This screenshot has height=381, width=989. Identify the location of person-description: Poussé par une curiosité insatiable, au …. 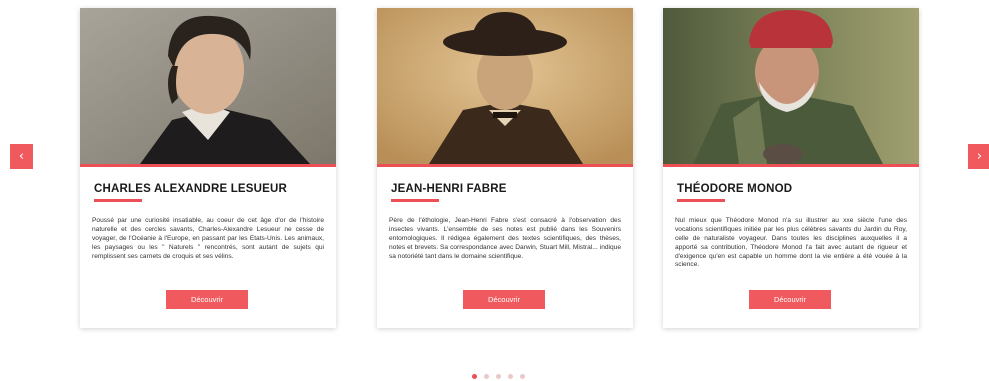
(208, 238).